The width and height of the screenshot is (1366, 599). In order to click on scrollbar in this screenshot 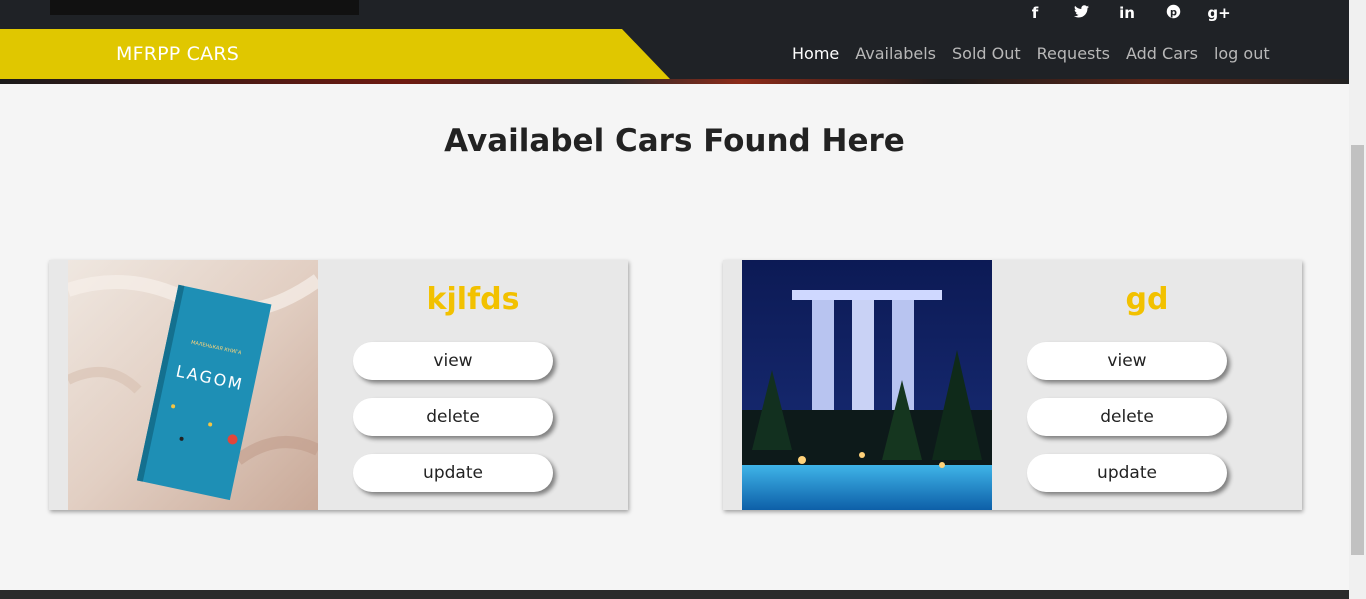, I will do `click(1357, 299)`.